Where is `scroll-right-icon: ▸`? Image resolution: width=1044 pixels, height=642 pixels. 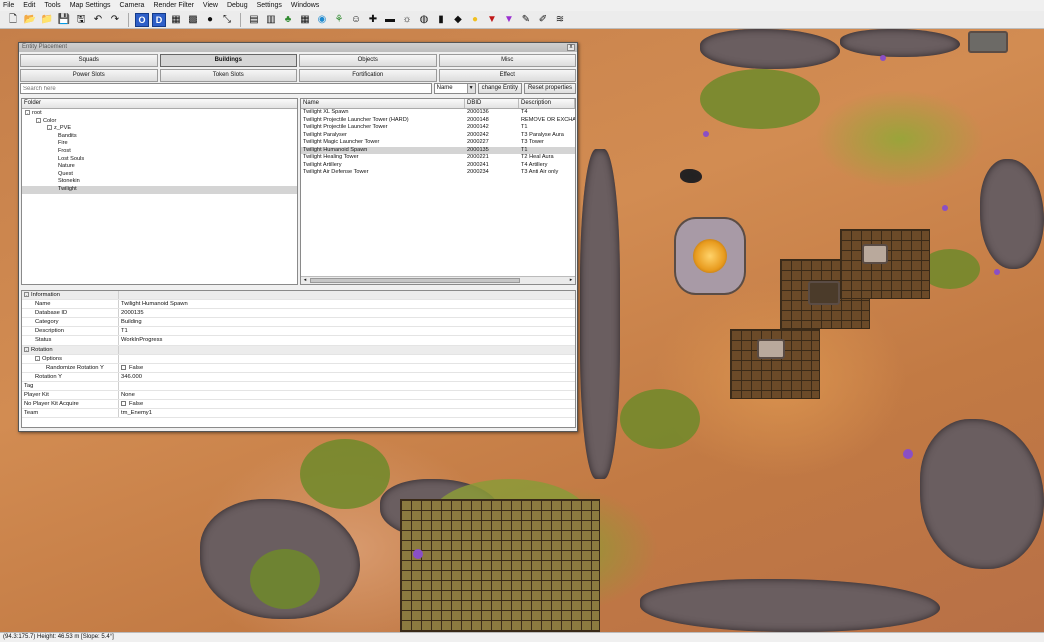 scroll-right-icon: ▸ is located at coordinates (571, 280).